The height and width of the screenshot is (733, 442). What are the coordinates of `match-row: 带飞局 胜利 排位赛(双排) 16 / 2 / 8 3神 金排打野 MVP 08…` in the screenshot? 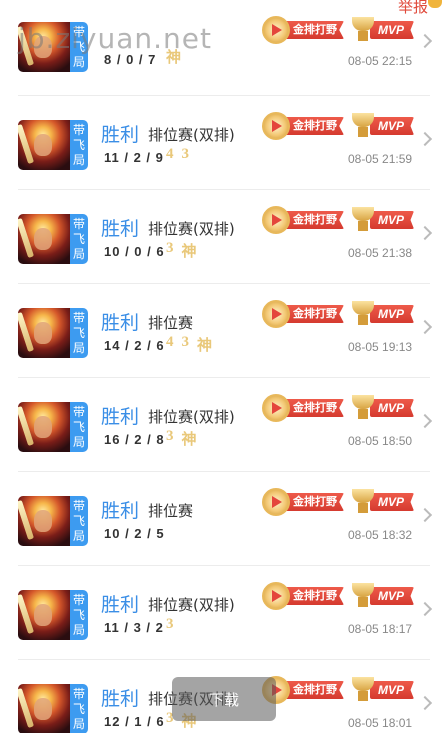 It's located at (225, 425).